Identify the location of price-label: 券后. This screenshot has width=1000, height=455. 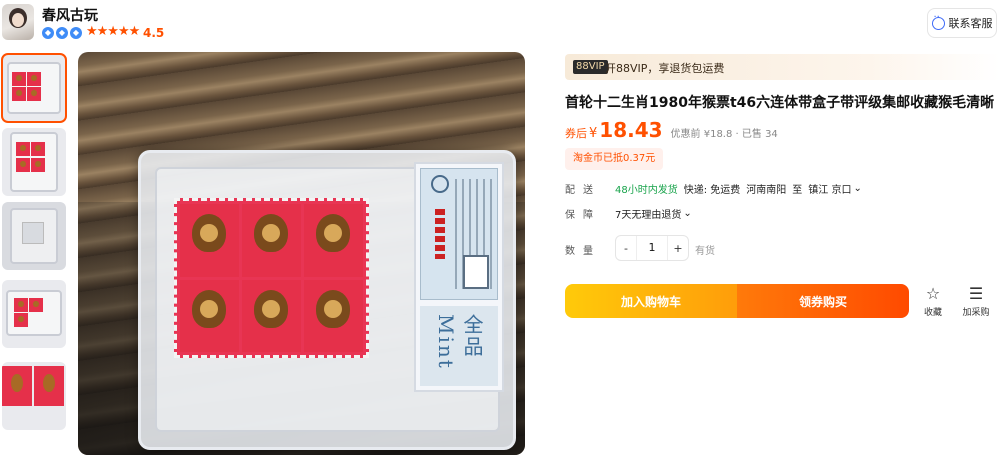
(576, 133).